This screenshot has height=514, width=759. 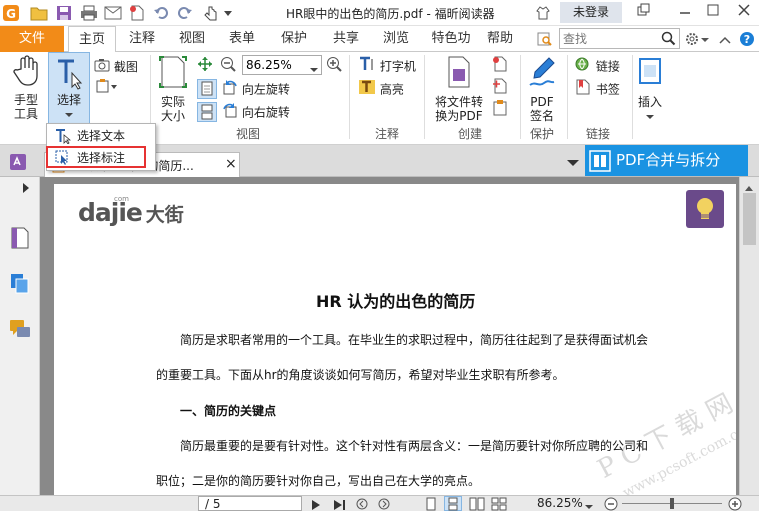 What do you see at coordinates (543, 13) in the screenshot?
I see `skin-icon` at bounding box center [543, 13].